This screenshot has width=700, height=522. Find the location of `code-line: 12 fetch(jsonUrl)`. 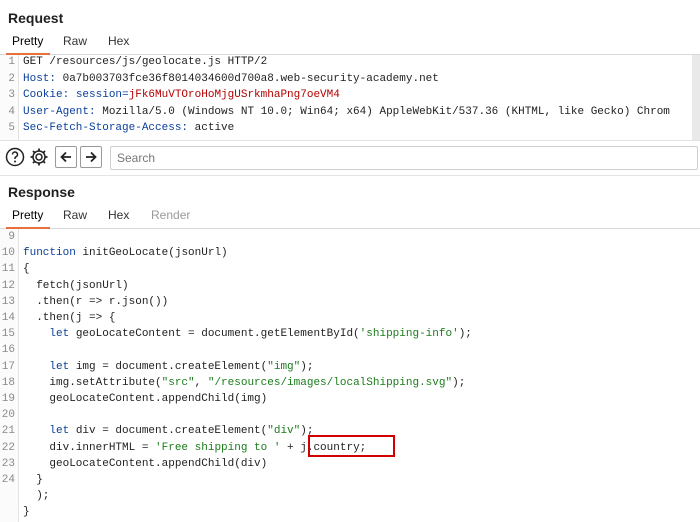

code-line: 12 fetch(jsonUrl) is located at coordinates (350, 288).